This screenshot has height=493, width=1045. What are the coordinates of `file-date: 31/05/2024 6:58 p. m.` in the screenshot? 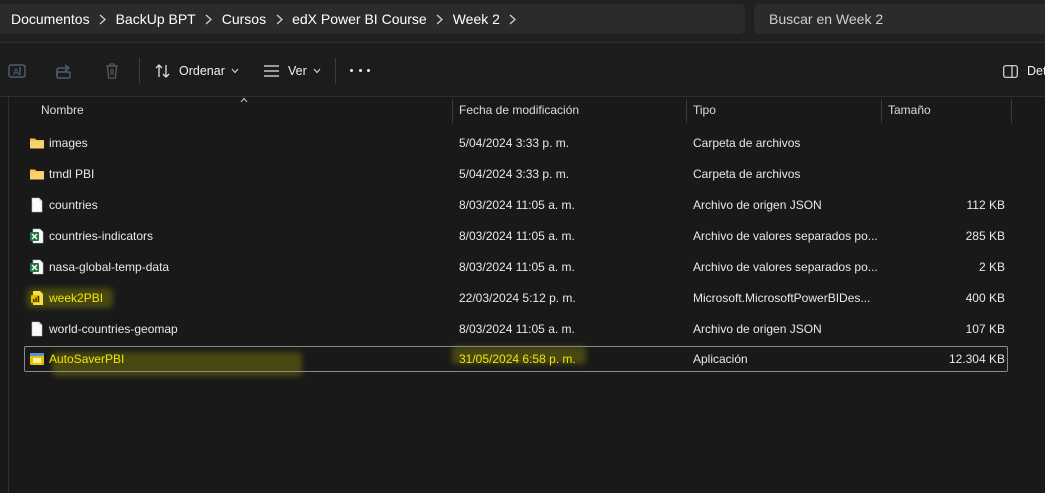 It's located at (517, 359).